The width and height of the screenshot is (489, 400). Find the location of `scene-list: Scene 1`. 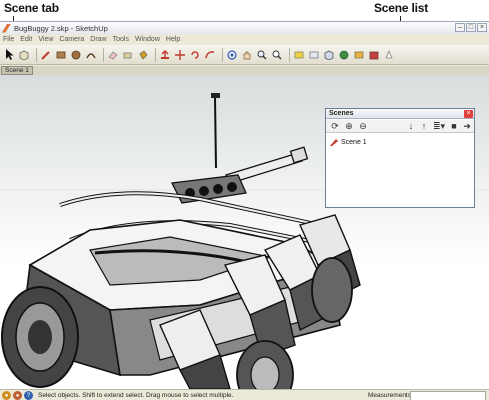

scene-list: Scene 1 is located at coordinates (400, 170).